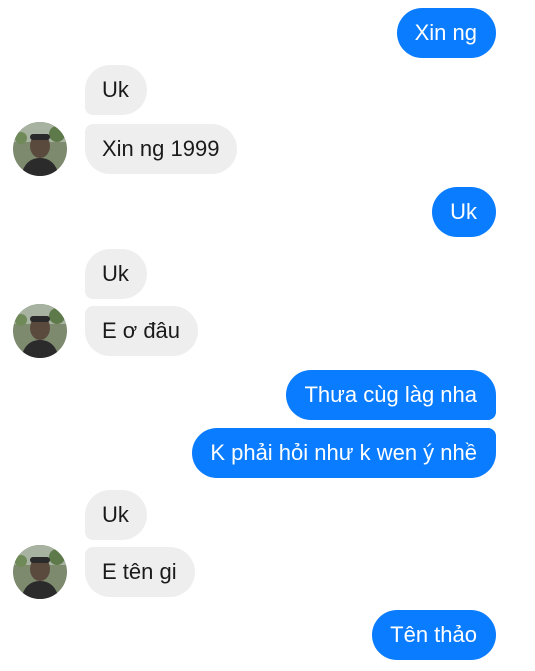 This screenshot has width=535, height=671. I want to click on incoming-message: E ơ đâu, so click(142, 331).